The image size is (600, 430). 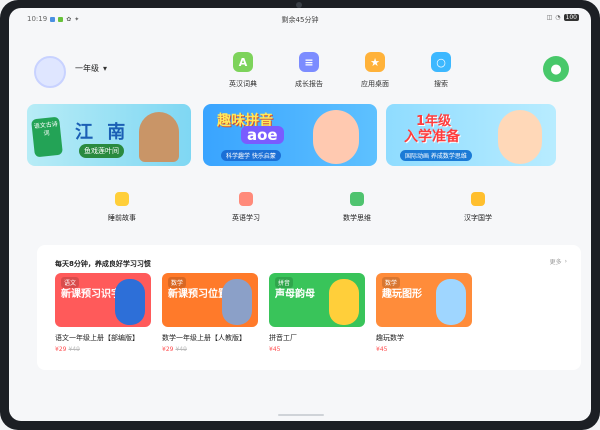 I want to click on grade-label: 一年级, so click(x=87, y=68).